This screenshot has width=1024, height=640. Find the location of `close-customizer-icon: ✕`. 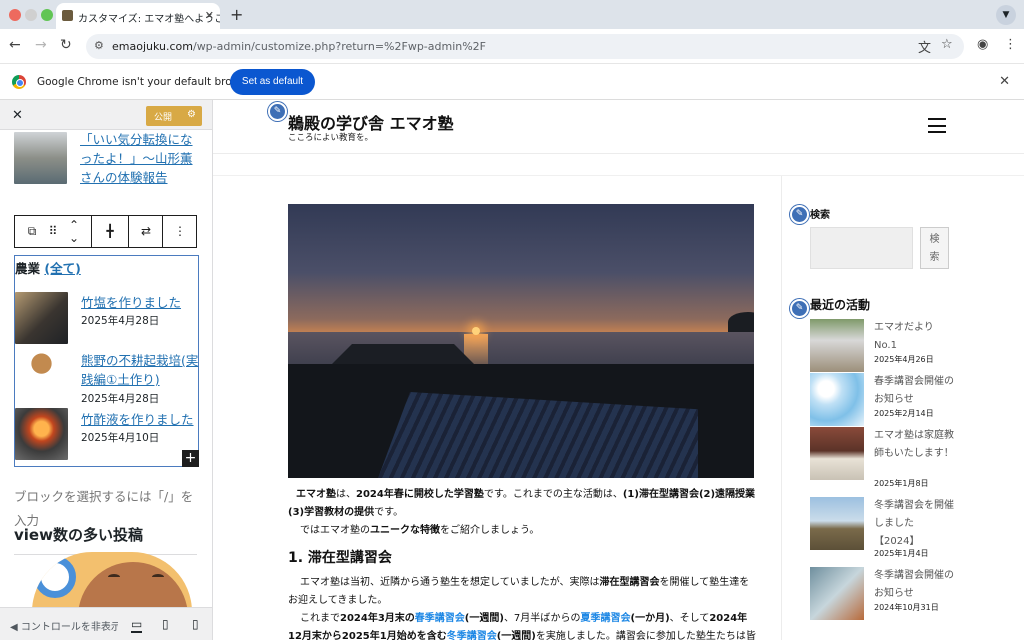

close-customizer-icon: ✕ is located at coordinates (17, 115).